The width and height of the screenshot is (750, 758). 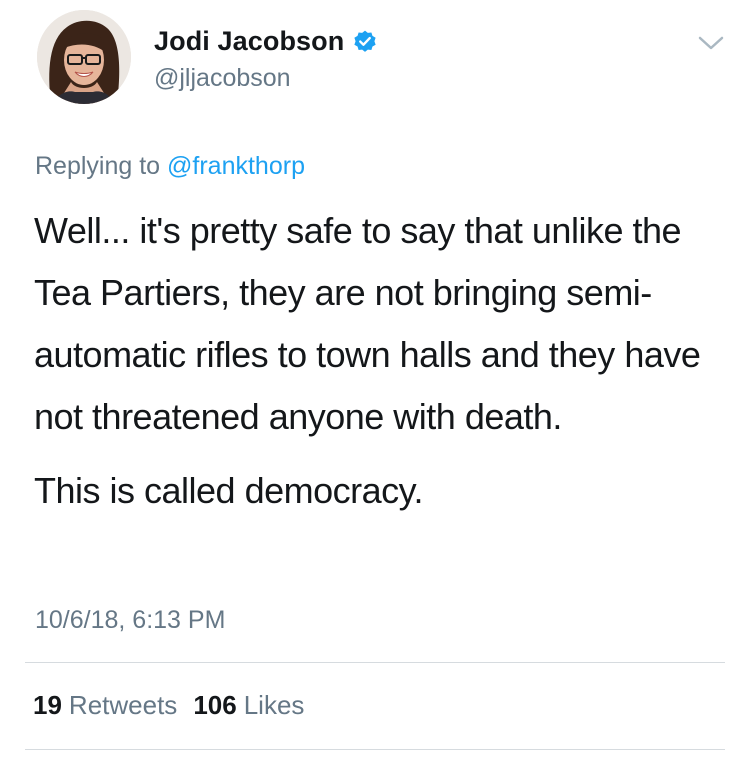 I want to click on author-display-name: Jodi Jacobson, so click(x=249, y=41).